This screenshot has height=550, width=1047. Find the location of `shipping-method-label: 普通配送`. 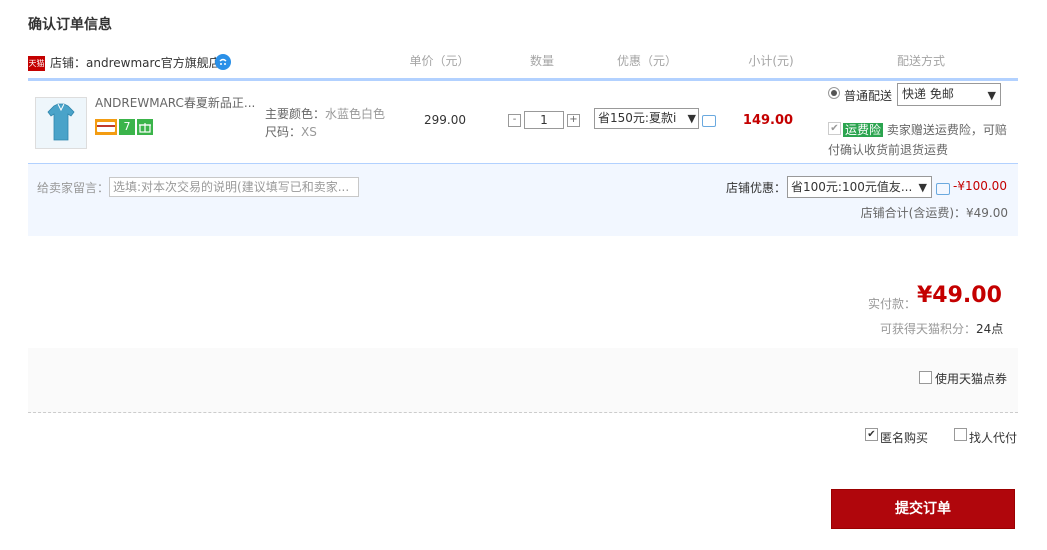

shipping-method-label: 普通配送 is located at coordinates (868, 96).